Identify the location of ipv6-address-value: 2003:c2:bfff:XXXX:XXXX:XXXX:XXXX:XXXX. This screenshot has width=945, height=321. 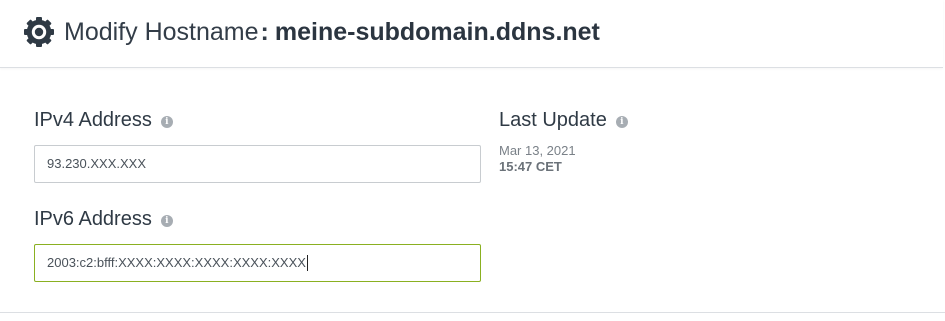
(176, 262).